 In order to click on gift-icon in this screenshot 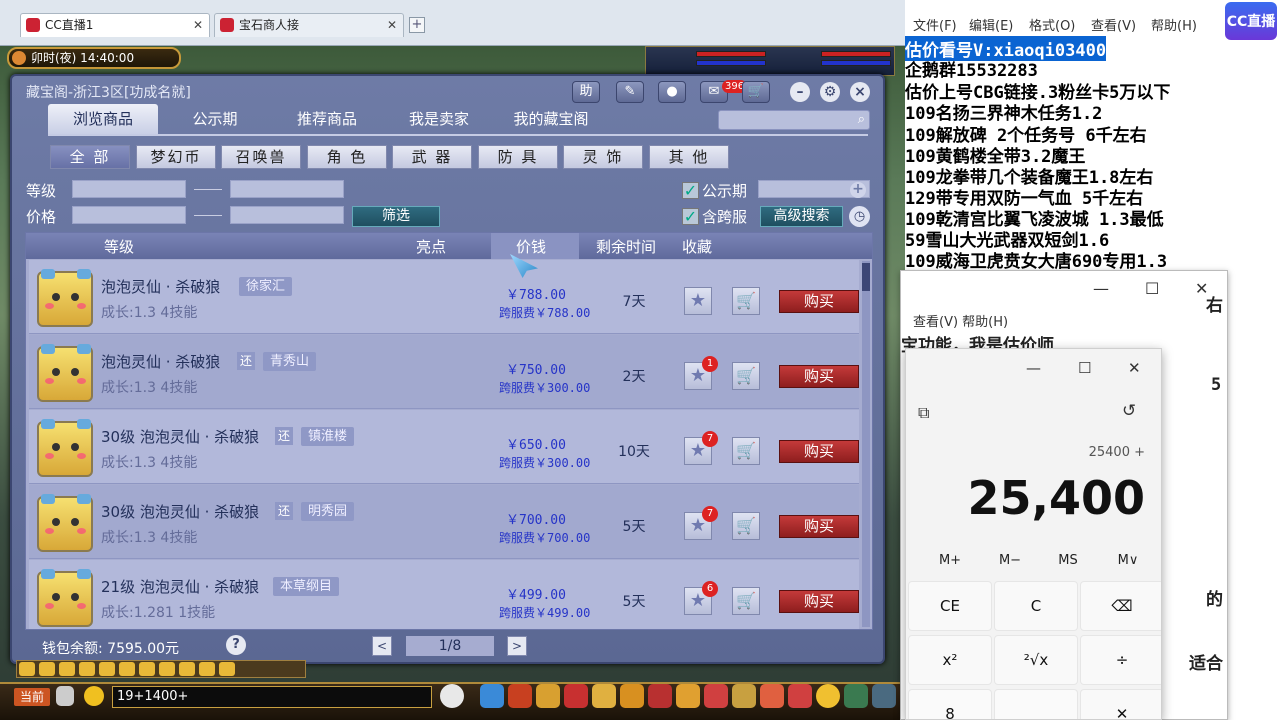, I will do `click(548, 696)`.